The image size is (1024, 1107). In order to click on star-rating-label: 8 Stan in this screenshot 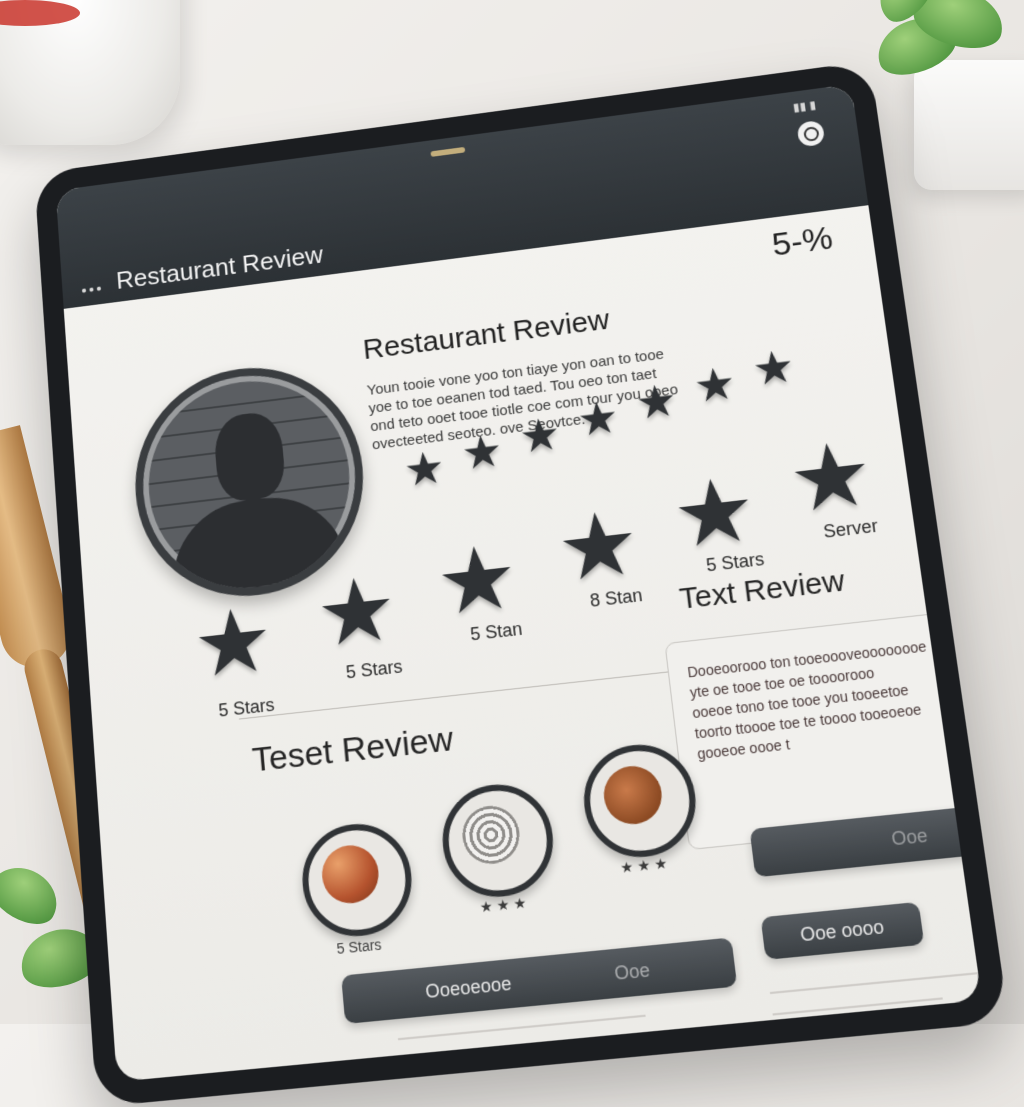, I will do `click(616, 598)`.